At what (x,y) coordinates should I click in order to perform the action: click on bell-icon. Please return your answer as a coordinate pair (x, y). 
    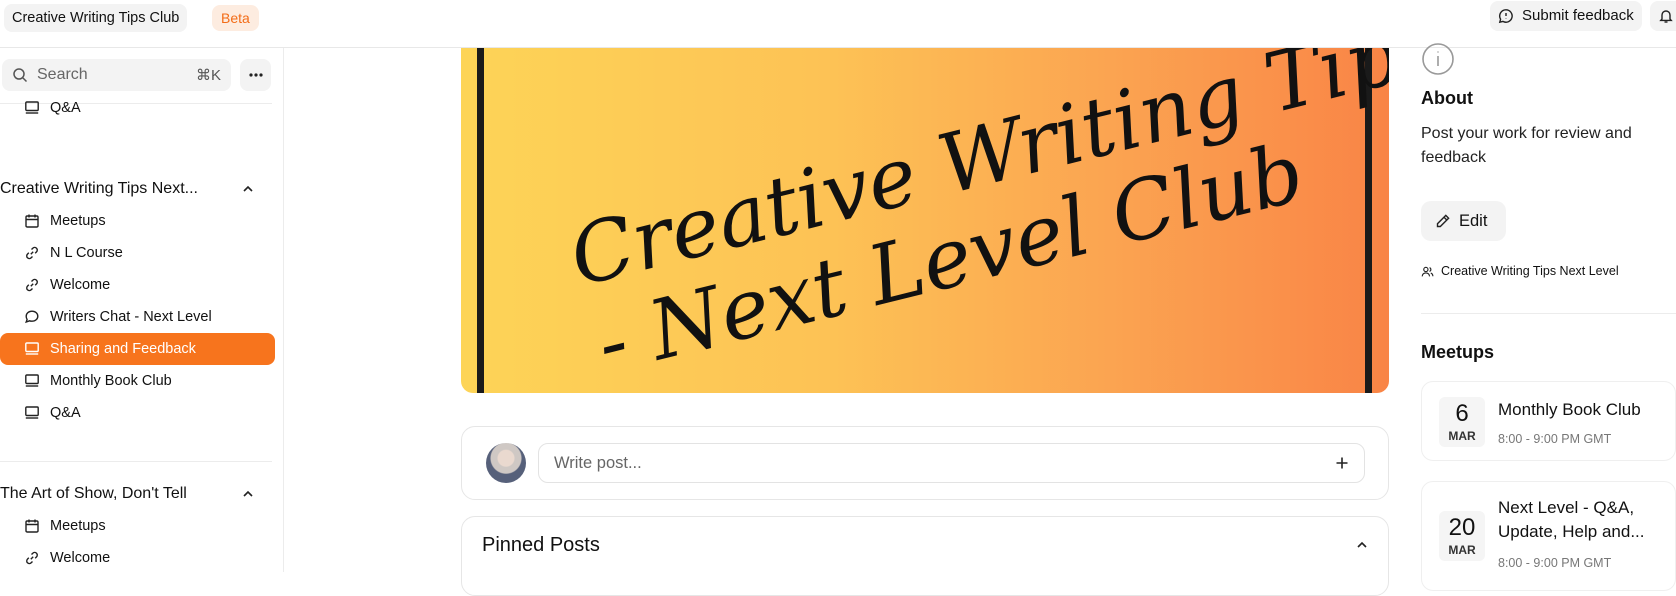
    Looking at the image, I should click on (1666, 16).